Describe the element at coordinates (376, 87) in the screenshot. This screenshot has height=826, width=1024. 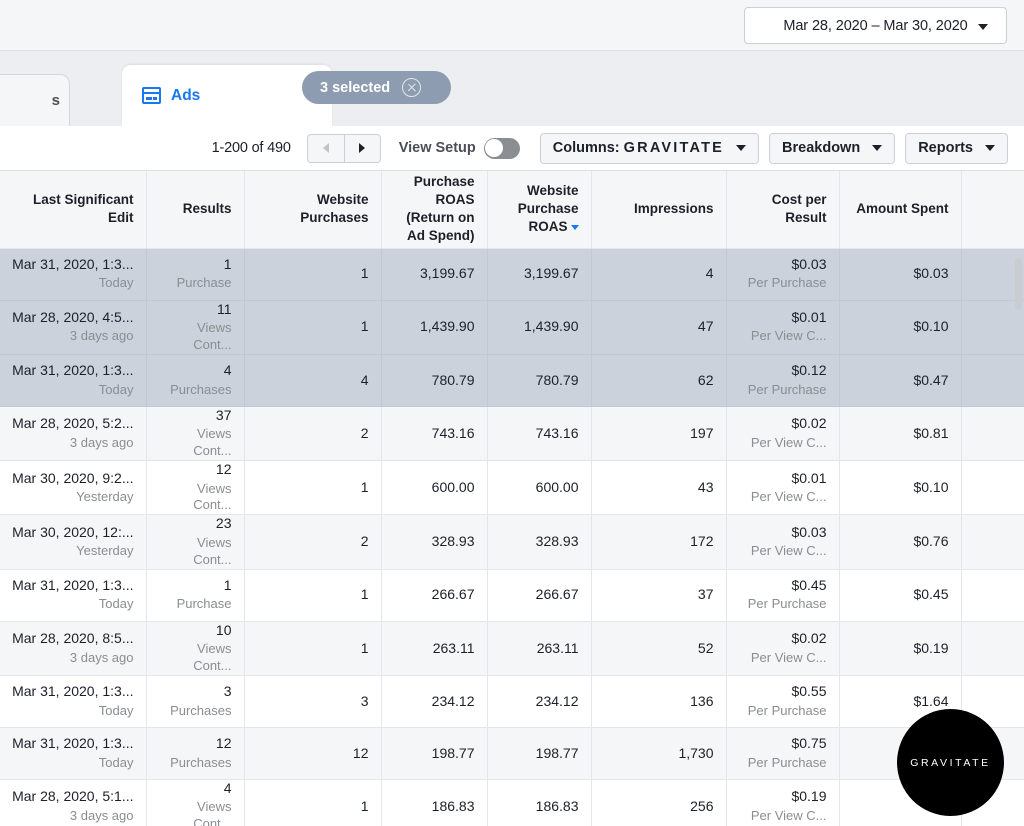
I see `selection-pill: 3 selected` at that location.